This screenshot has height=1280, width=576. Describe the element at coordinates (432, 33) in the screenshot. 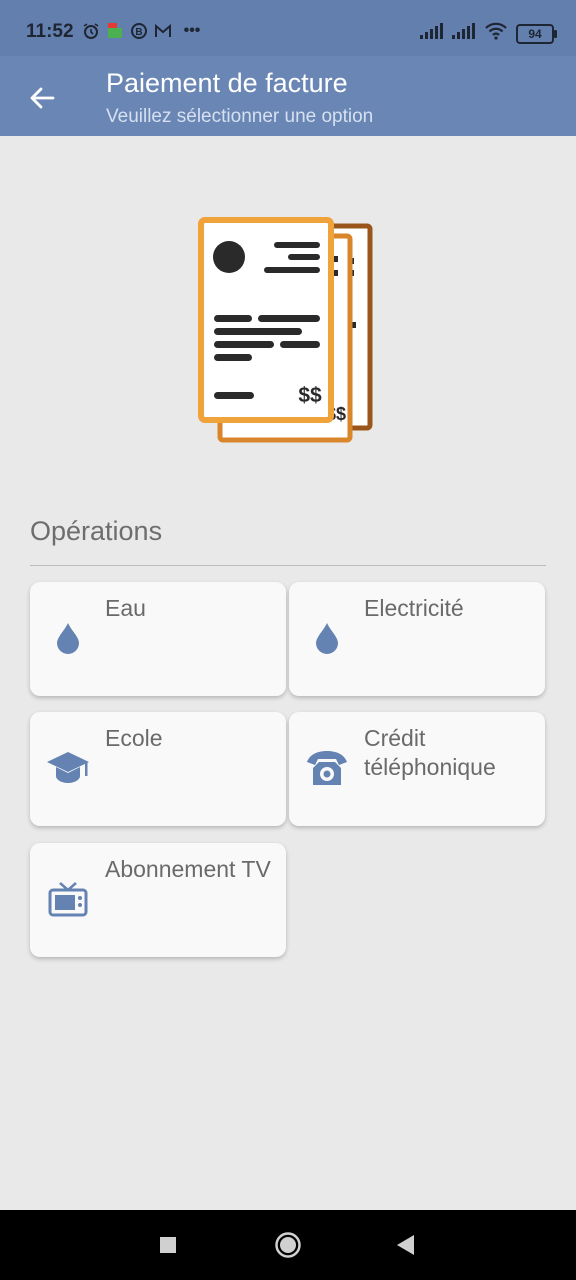

I see `signal-icon` at that location.